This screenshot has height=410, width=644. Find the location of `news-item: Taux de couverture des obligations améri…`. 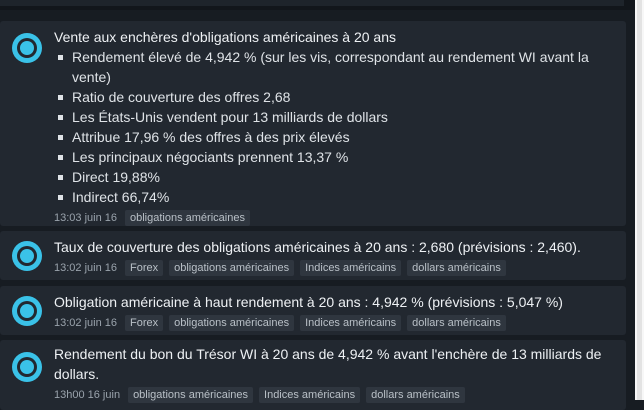

news-item: Taux de couverture des obligations améri… is located at coordinates (313, 255).